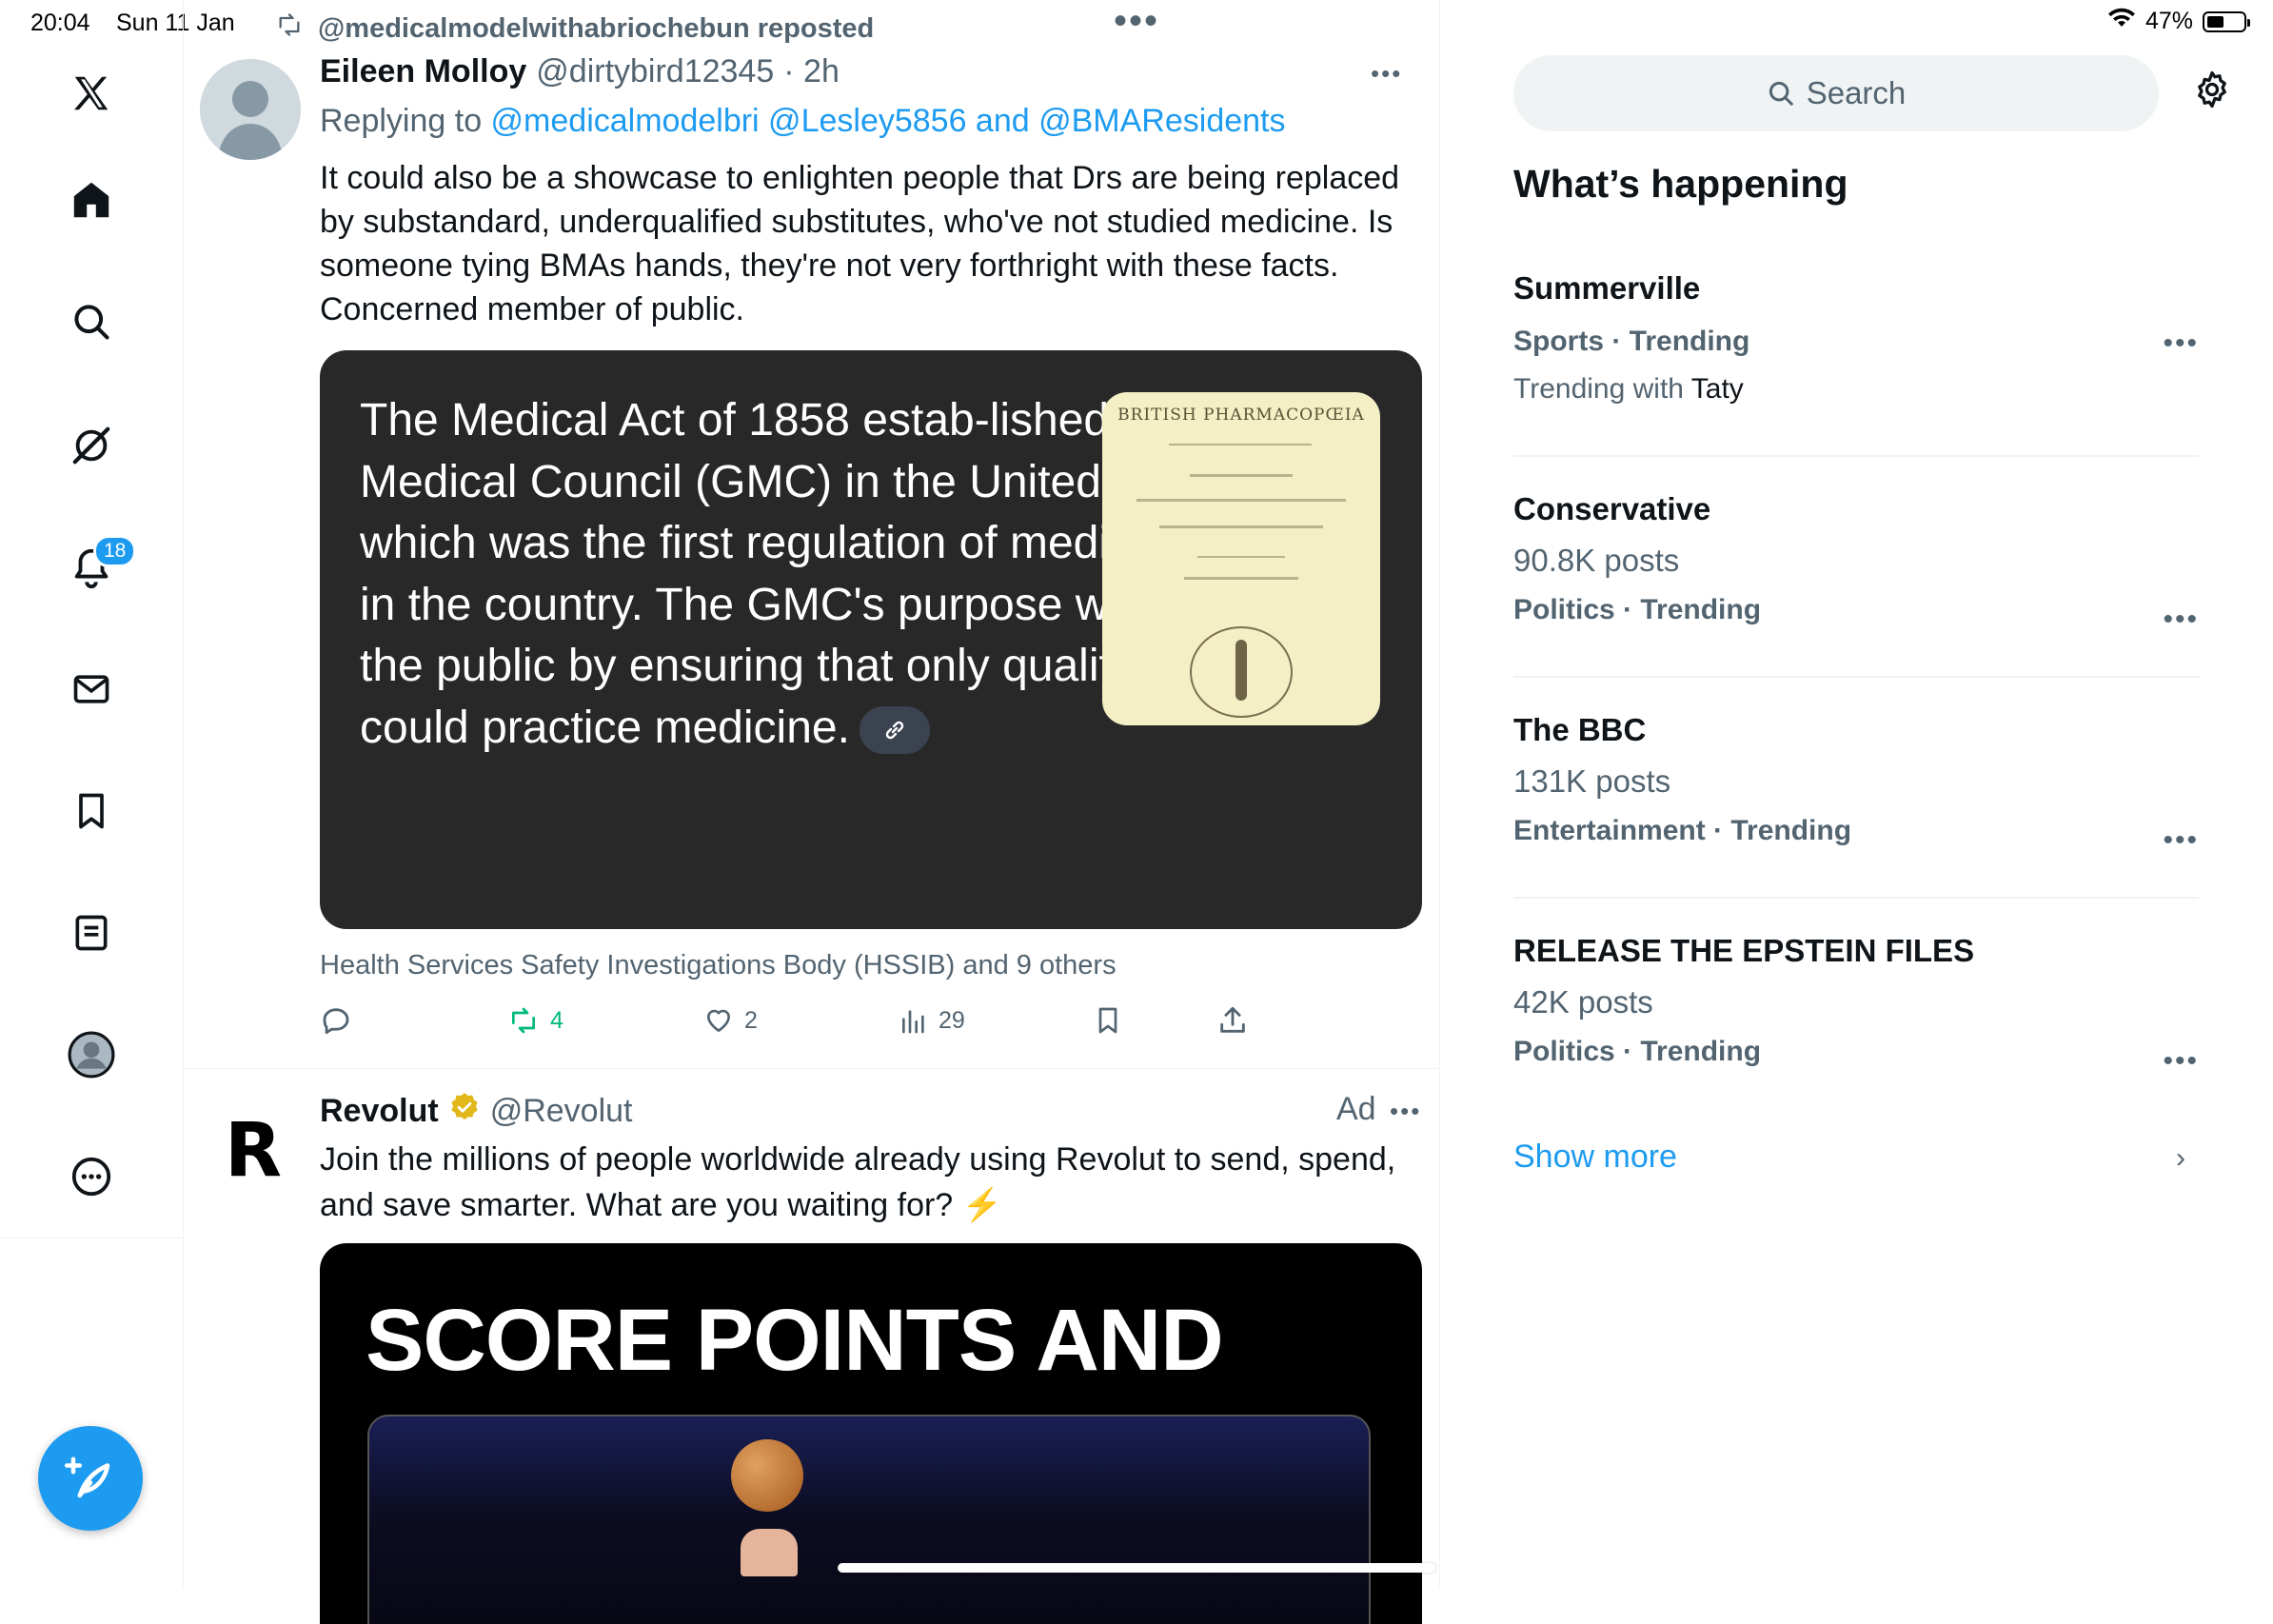 The height and width of the screenshot is (1624, 2273). Describe the element at coordinates (1386, 73) in the screenshot. I see `tweet-more-icon: •••` at that location.